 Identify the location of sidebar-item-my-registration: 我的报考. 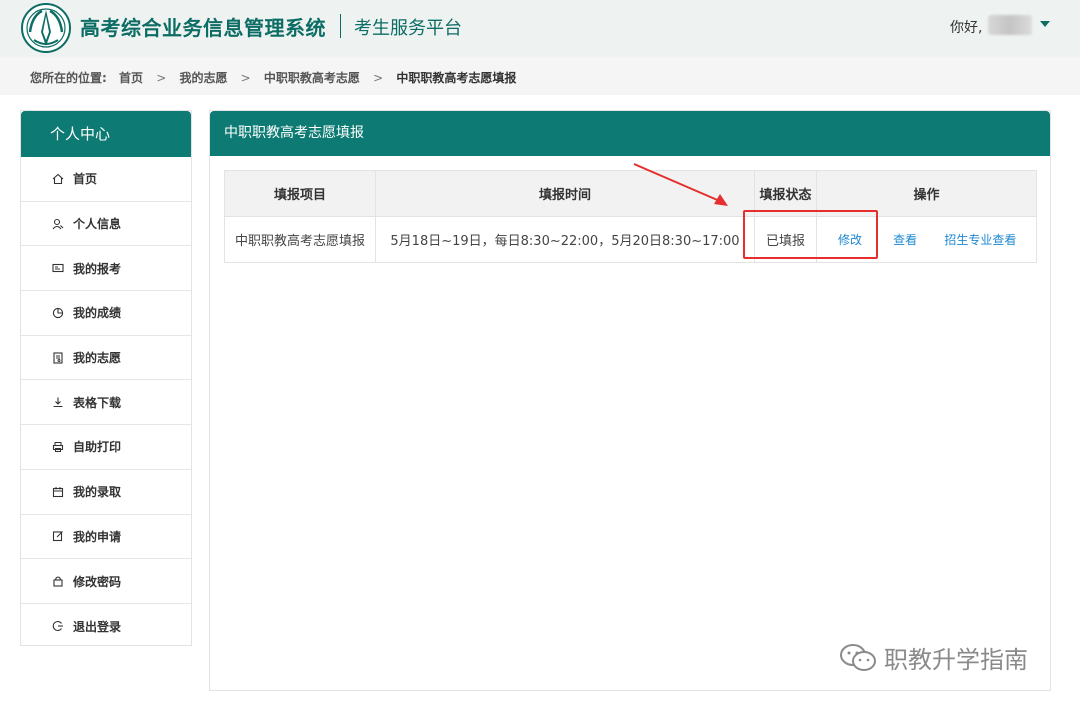
(106, 269).